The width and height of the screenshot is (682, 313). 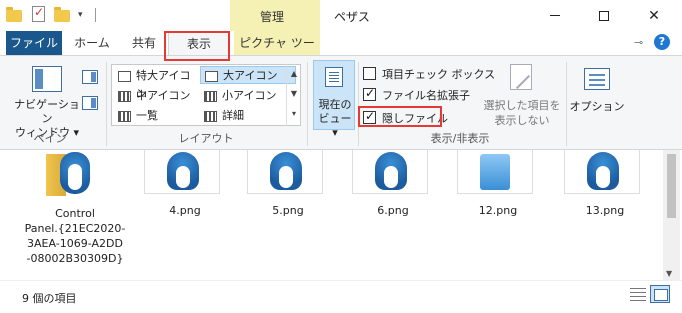 I want to click on minimize-button, so click(x=555, y=15).